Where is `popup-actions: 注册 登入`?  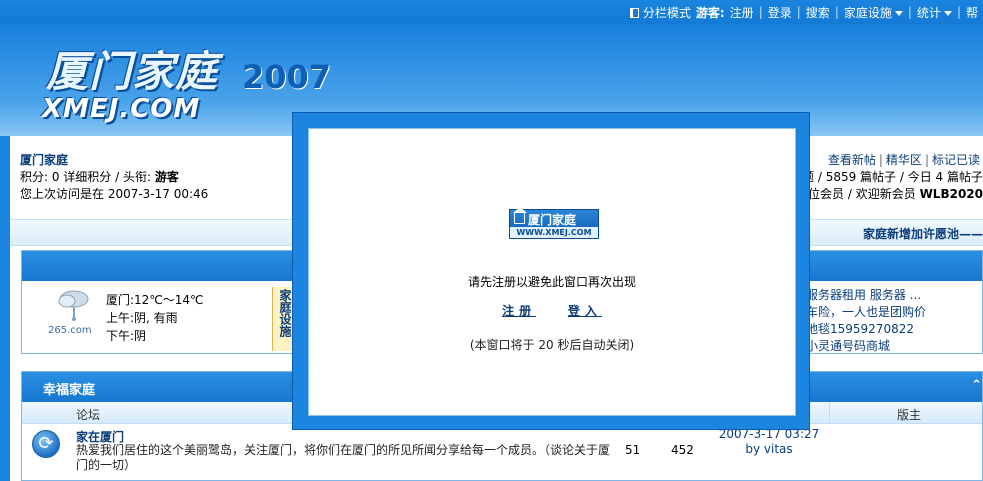
popup-actions: 注册 登入 is located at coordinates (552, 310).